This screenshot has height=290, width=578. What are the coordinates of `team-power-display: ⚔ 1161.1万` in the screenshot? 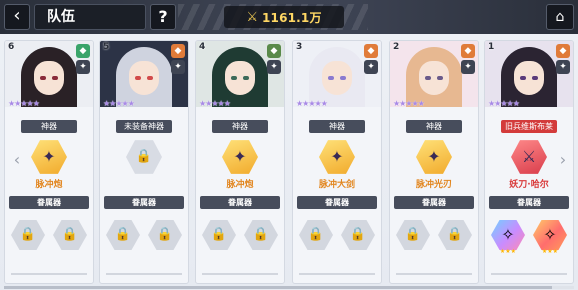 It's located at (284, 17).